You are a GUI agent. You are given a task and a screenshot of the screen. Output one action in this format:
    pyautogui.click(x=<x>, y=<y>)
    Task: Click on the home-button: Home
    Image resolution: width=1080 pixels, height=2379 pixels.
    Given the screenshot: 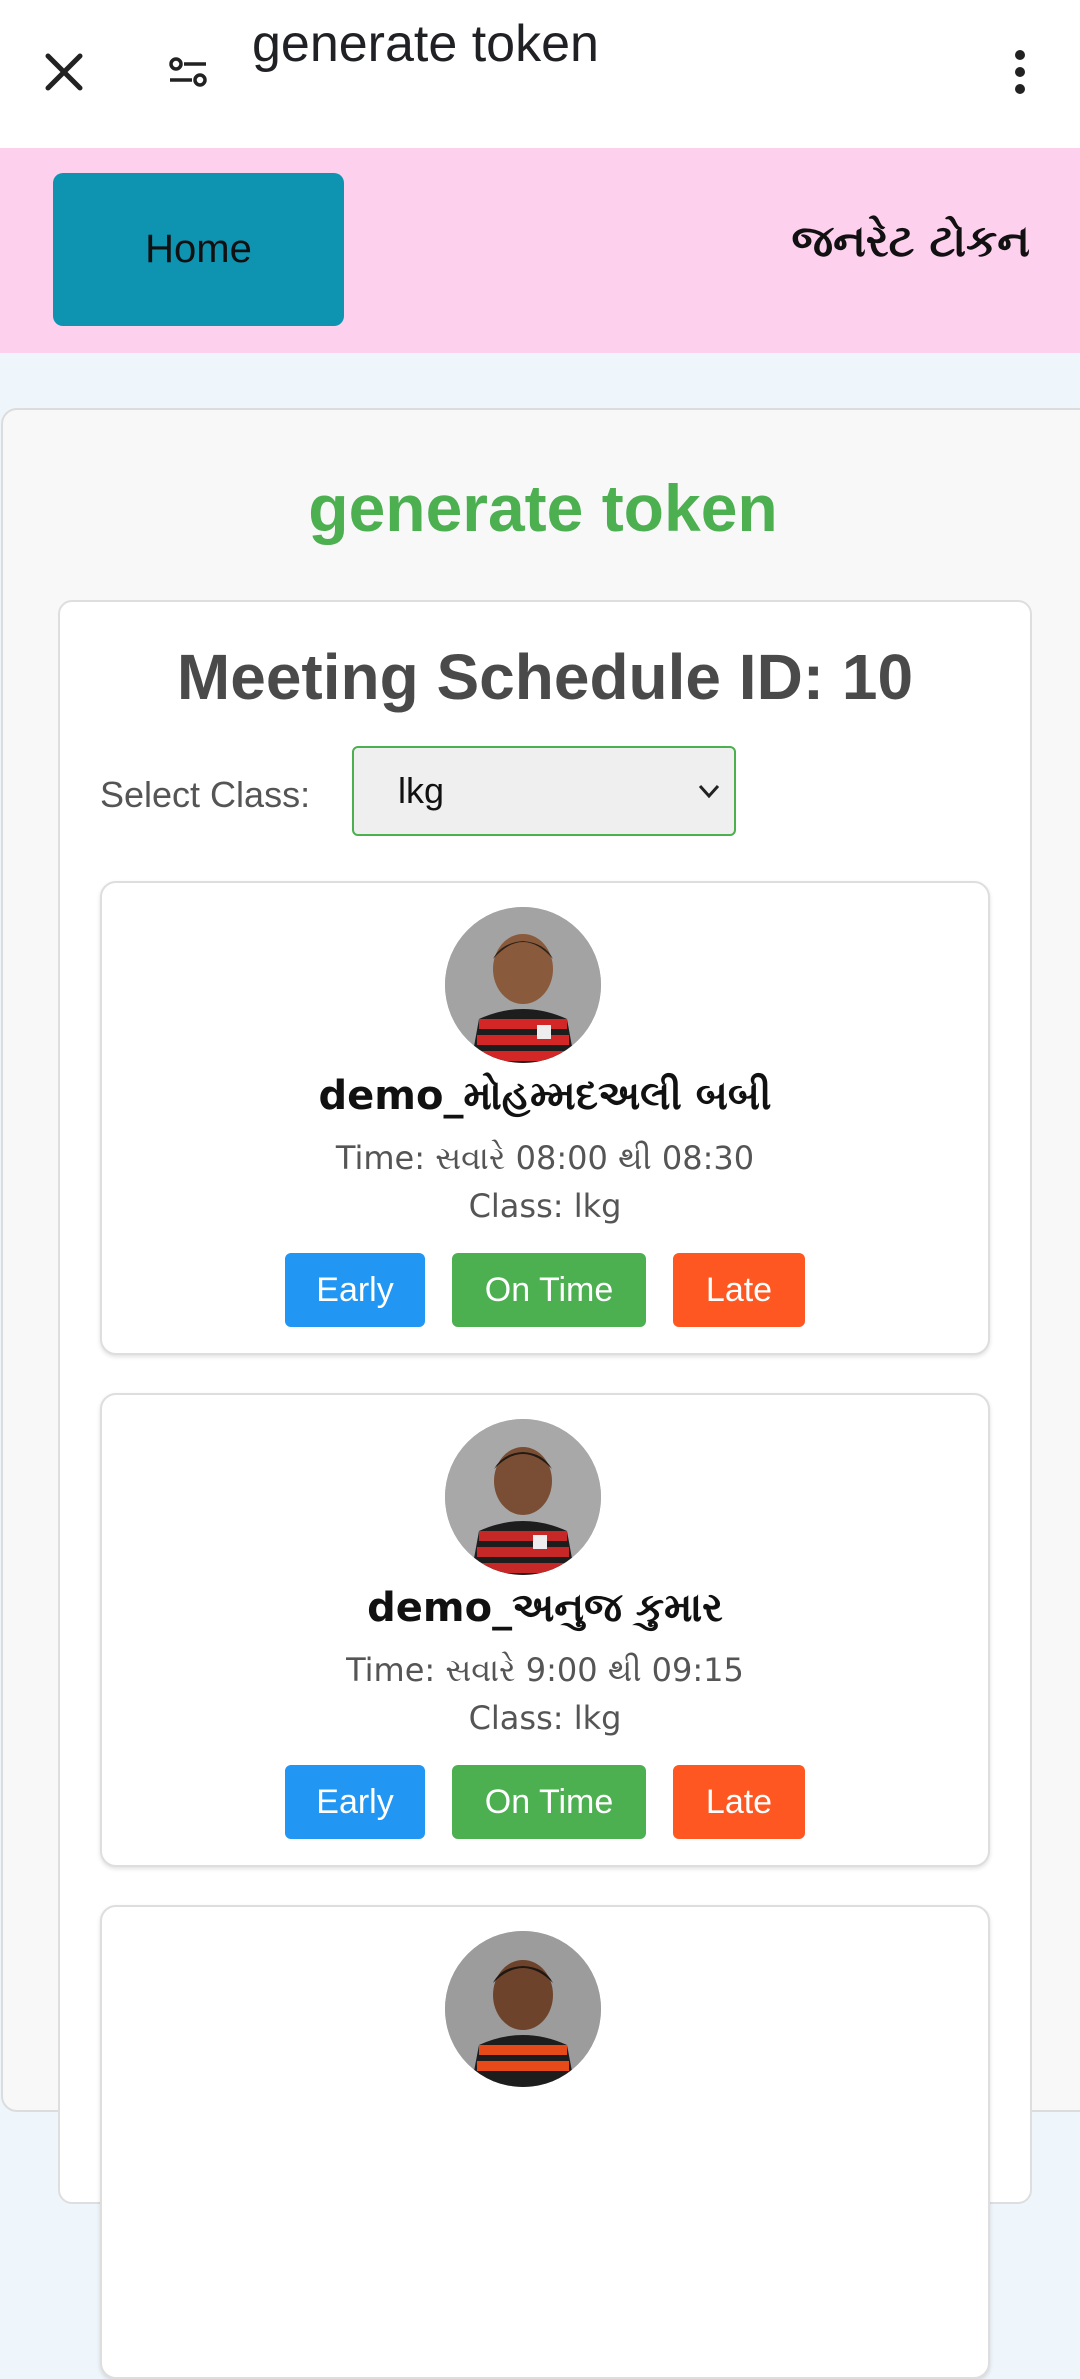 What is the action you would take?
    pyautogui.click(x=198, y=249)
    